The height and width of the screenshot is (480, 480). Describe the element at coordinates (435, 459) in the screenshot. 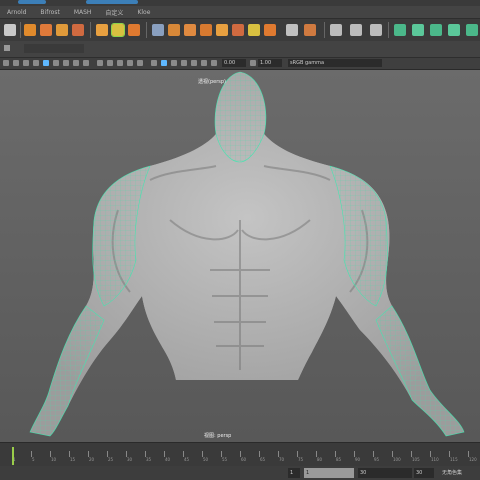

I see `time-tick-label: 110` at that location.